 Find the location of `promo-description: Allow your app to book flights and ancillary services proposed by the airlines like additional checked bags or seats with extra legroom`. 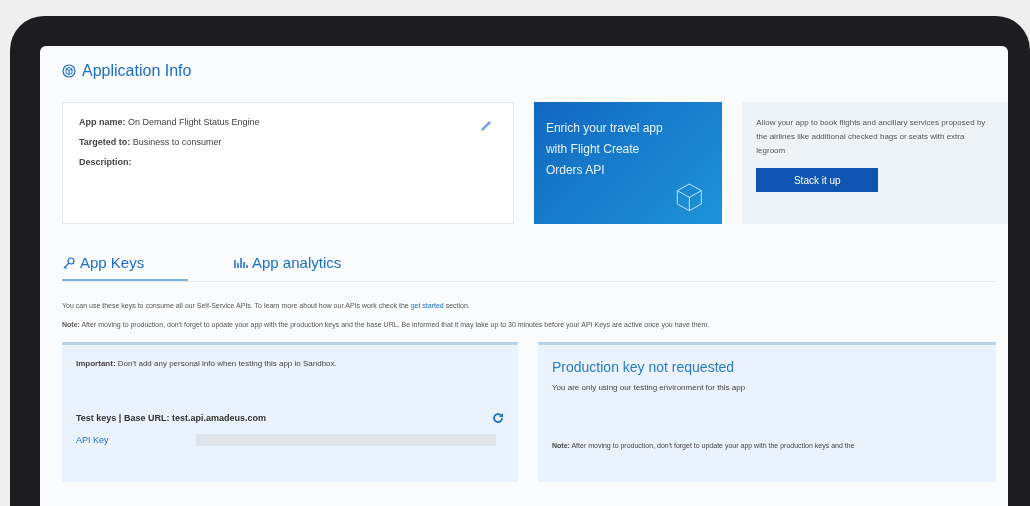

promo-description: Allow your app to book flights and ancillary services proposed by the airlines like additional checked bags or seats with extra legroom is located at coordinates (871, 137).